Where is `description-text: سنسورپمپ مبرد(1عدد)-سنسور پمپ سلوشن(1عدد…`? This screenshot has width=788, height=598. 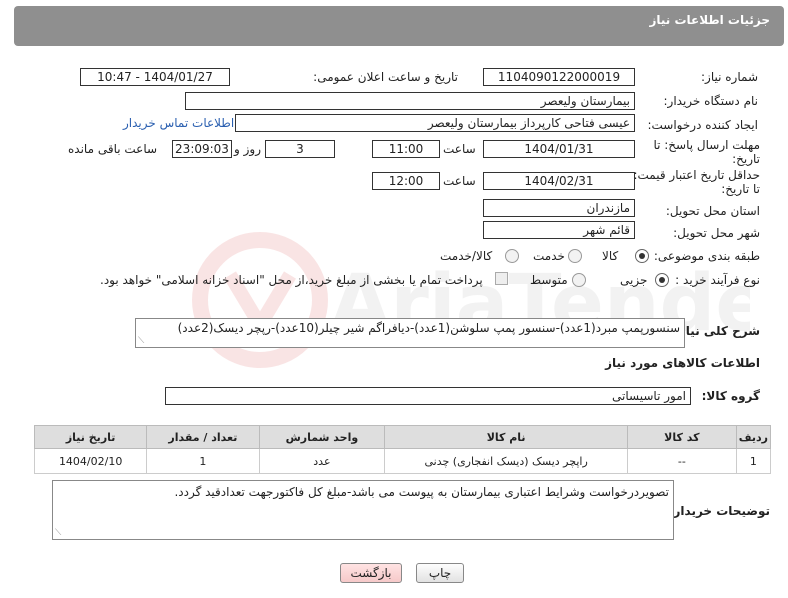 description-text: سنسورپمپ مبرد(1عدد)-سنسور پمپ سلوشن(1عدد… is located at coordinates (428, 328).